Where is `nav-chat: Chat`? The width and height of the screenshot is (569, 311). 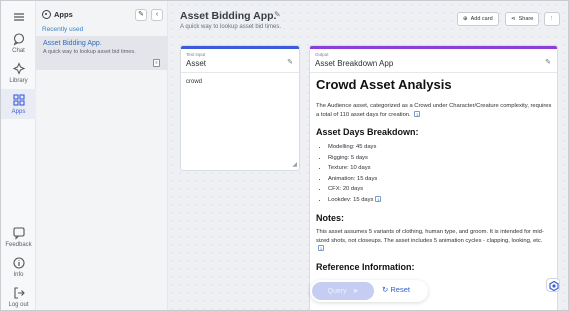
nav-chat: Chat is located at coordinates (18, 43).